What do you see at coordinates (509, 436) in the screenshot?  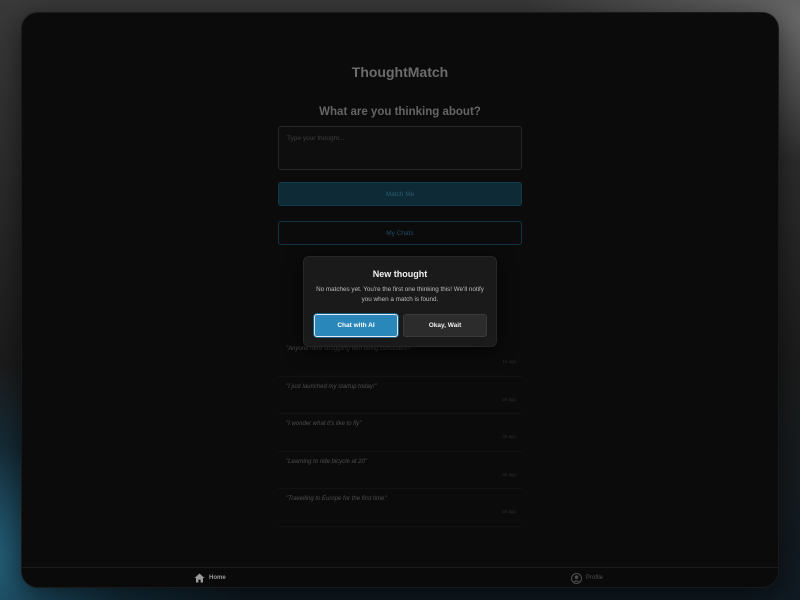 I see `feed-item-time: 3h ago` at bounding box center [509, 436].